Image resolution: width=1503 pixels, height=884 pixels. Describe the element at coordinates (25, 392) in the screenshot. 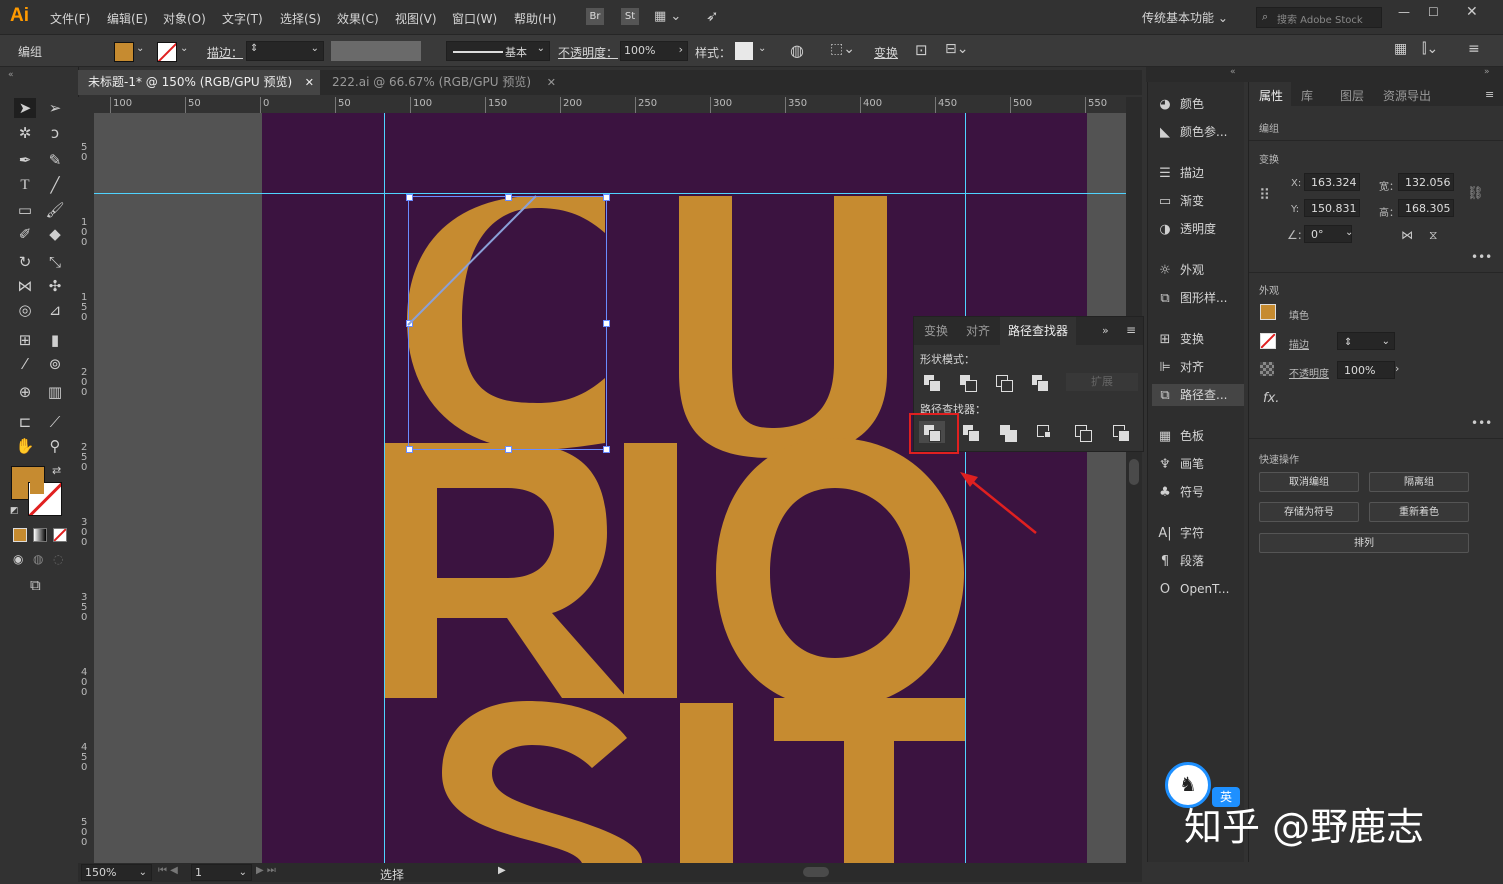

I see `symbol-sprayer-tool-icon: ⊕` at that location.